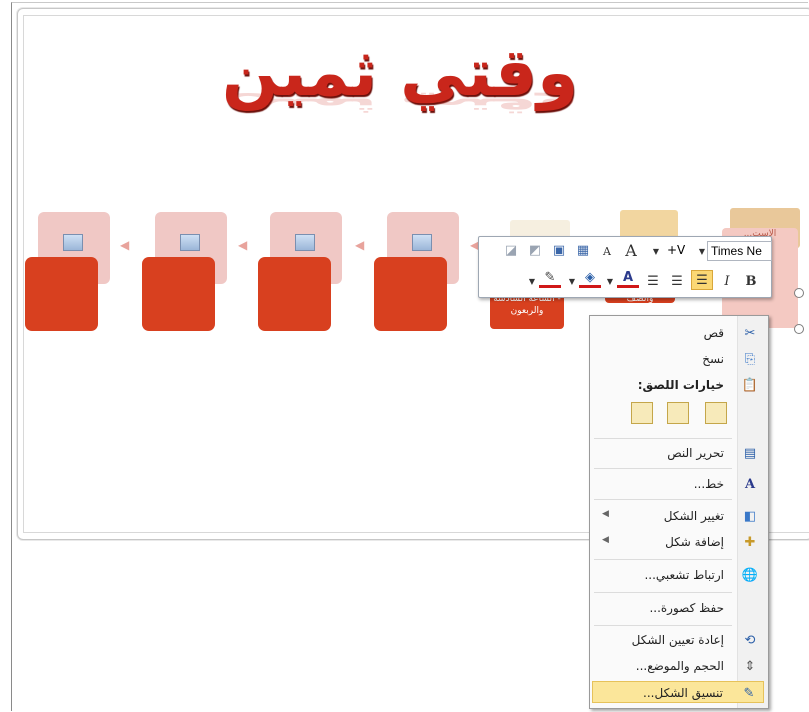  What do you see at coordinates (631, 250) in the screenshot?
I see `grow-font-button: A` at bounding box center [631, 250].